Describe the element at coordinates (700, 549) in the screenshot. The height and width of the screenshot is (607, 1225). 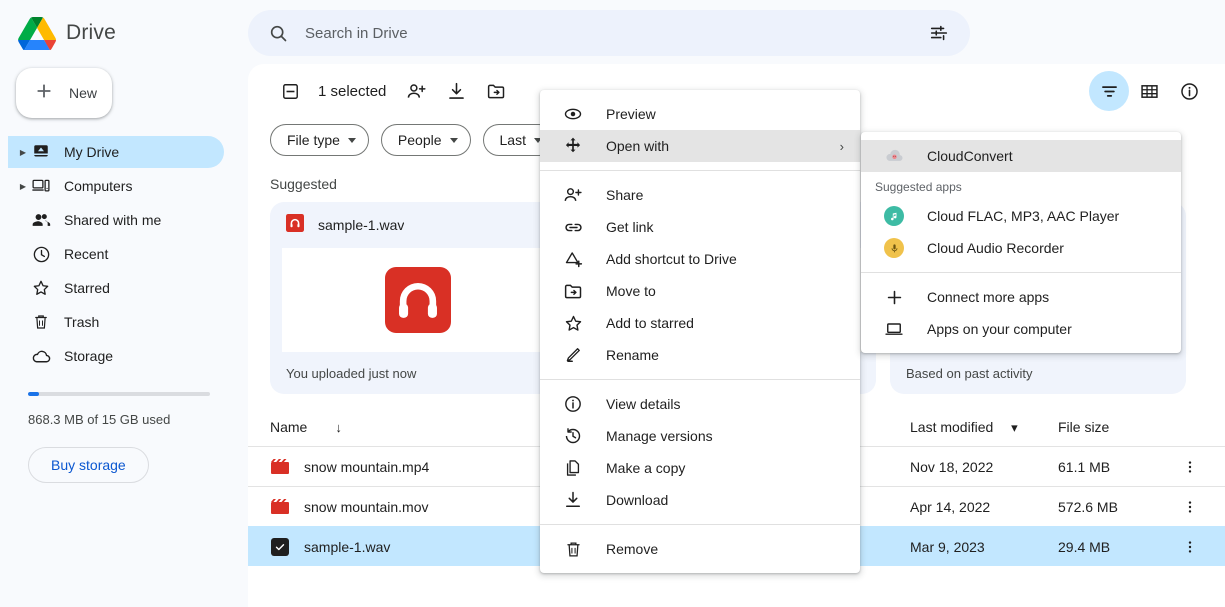
I see `context-menu-item-remove: Remove` at that location.